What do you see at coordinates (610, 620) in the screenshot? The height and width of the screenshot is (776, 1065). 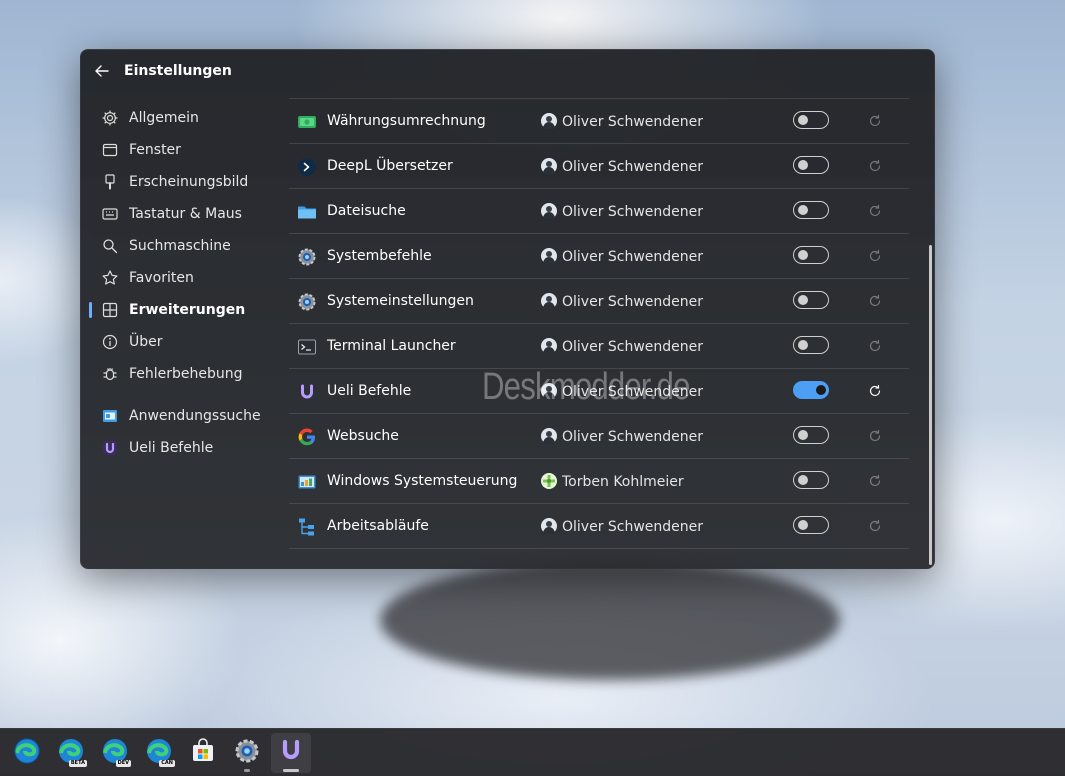 I see `wallpaper-panda` at bounding box center [610, 620].